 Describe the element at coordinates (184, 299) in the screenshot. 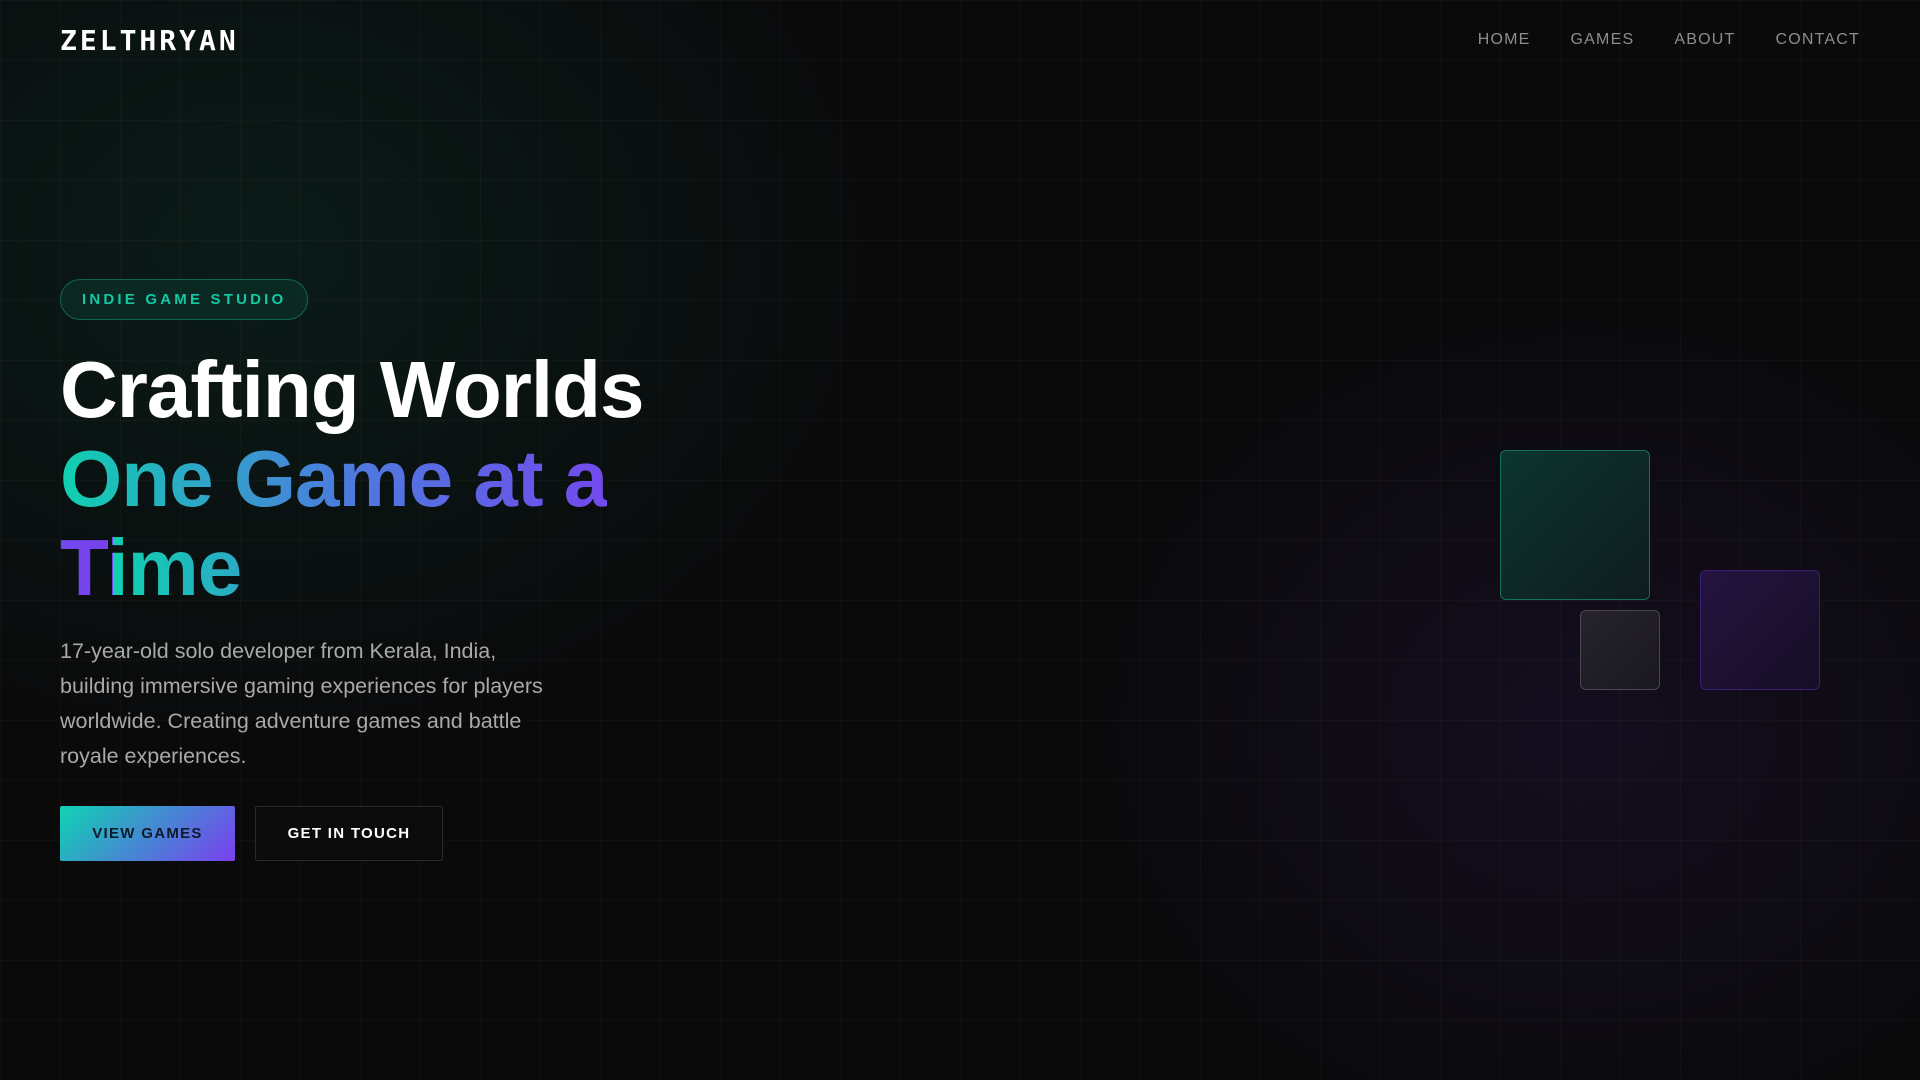

I see `studio-badge: INDIE GAME STUDIO` at that location.